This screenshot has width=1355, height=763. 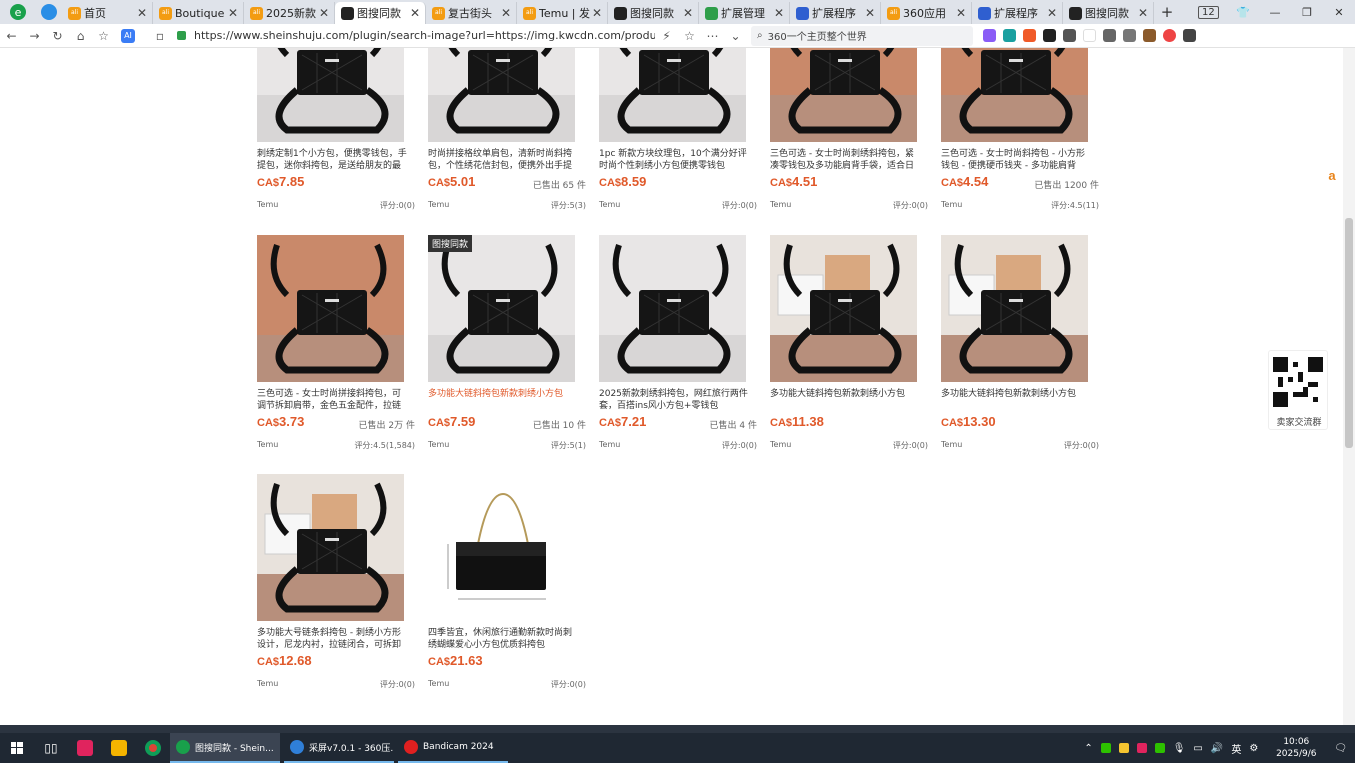 I want to click on product-title: 四季皆宜，休闲旅行通勤新款时尚刺绣蝴蝶爱心小方包优质斜挎包, so click(x=504, y=639).